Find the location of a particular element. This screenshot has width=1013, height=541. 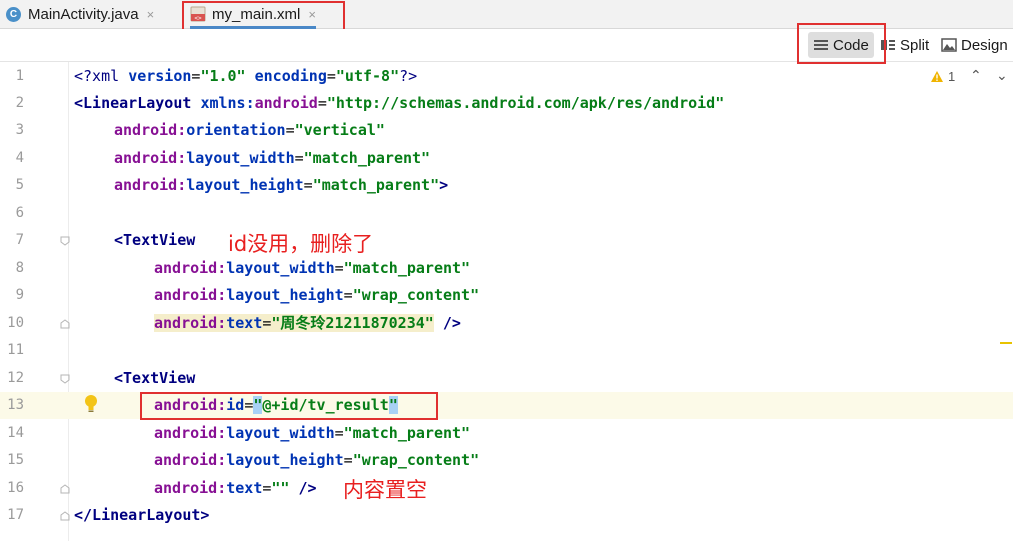

design-view-button: Design is located at coordinates (974, 45).